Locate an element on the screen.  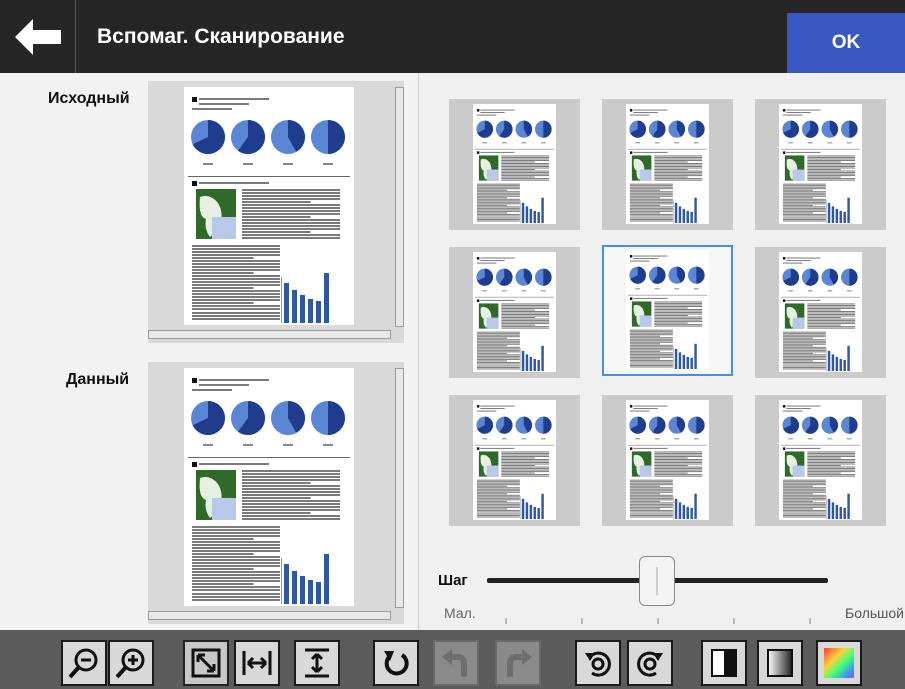
rotate-left-disabled-icon is located at coordinates (454, 663).